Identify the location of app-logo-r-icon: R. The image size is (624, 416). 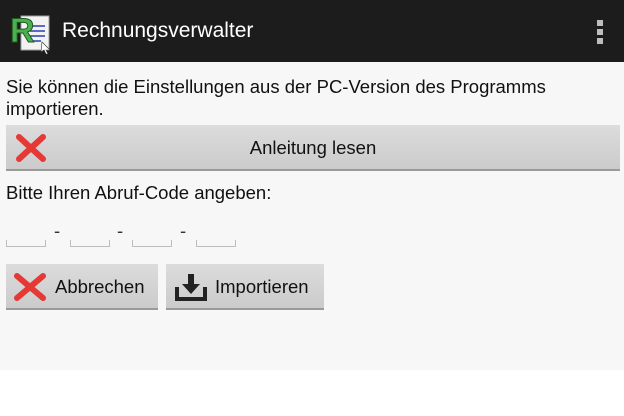
(31, 31).